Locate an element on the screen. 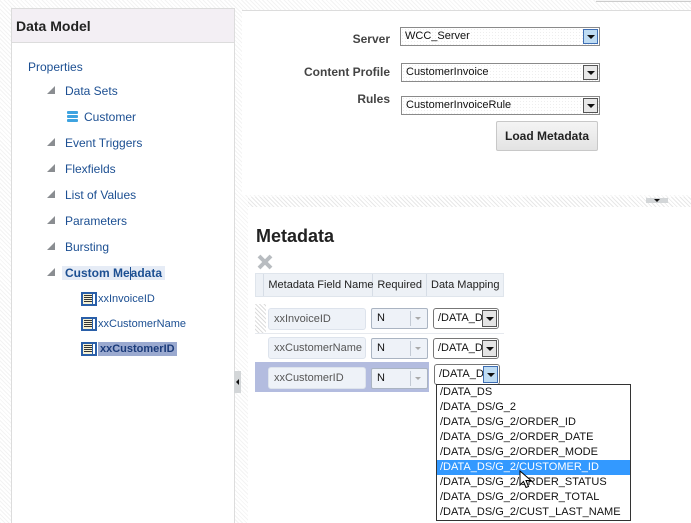 The height and width of the screenshot is (523, 691). rules-select: CustomerInvoiceRule is located at coordinates (500, 105).